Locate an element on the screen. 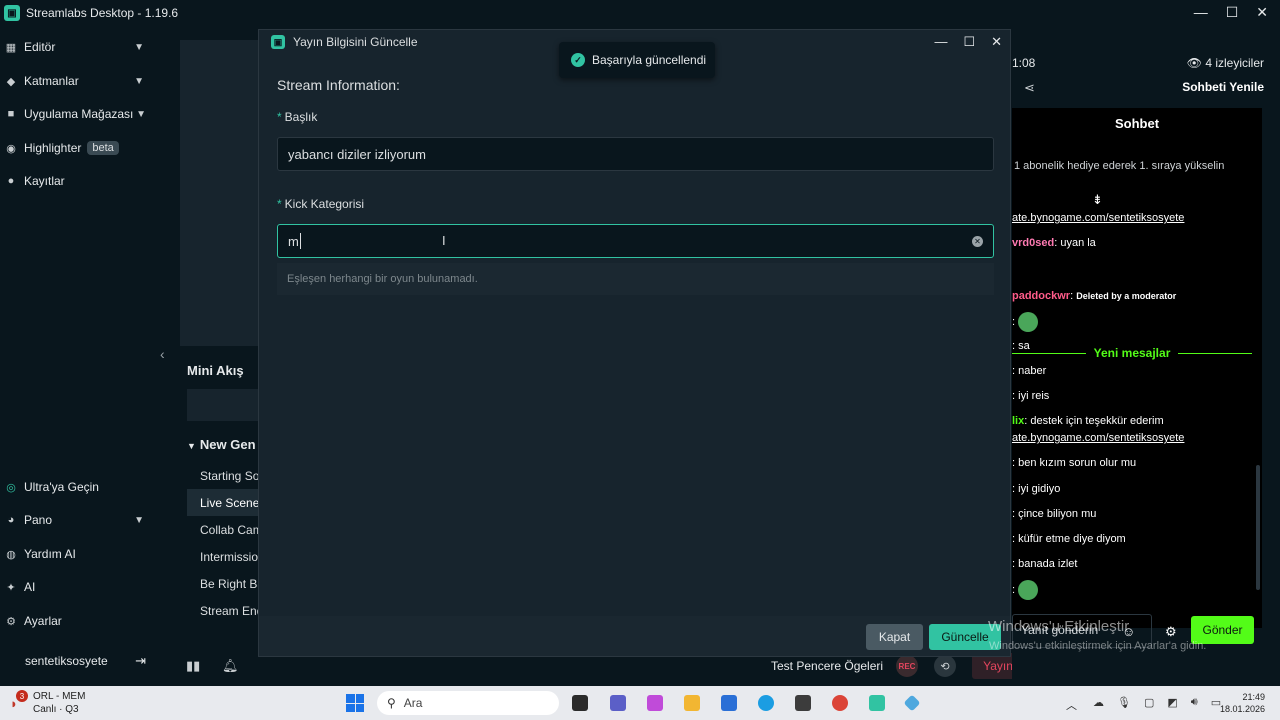  widget-line2: Canlı · Q3 is located at coordinates (56, 709).